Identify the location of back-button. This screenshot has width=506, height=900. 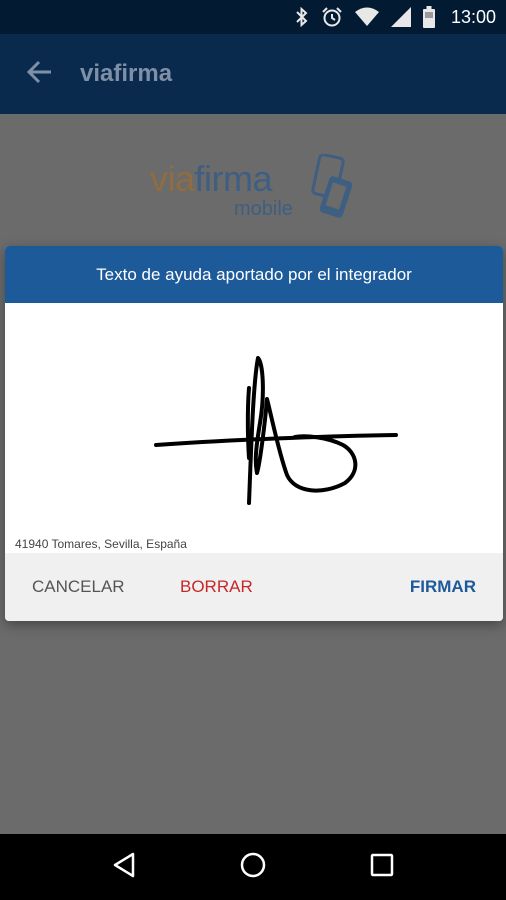
(40, 74).